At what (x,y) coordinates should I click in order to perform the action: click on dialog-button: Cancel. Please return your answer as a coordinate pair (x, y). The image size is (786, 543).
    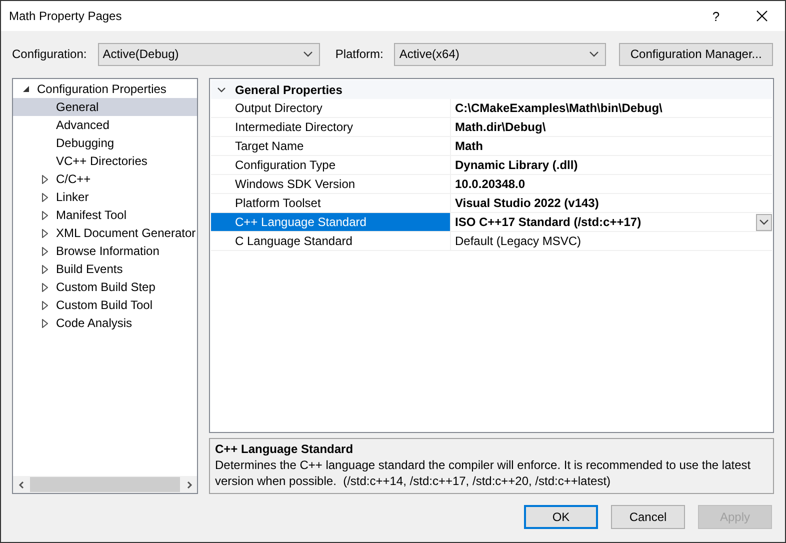
    Looking at the image, I should click on (648, 517).